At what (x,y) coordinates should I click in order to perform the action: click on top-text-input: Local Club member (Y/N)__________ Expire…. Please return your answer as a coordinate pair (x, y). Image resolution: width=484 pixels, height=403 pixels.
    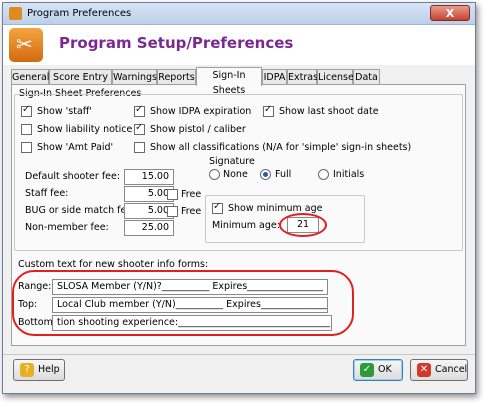
    Looking at the image, I should click on (190, 305).